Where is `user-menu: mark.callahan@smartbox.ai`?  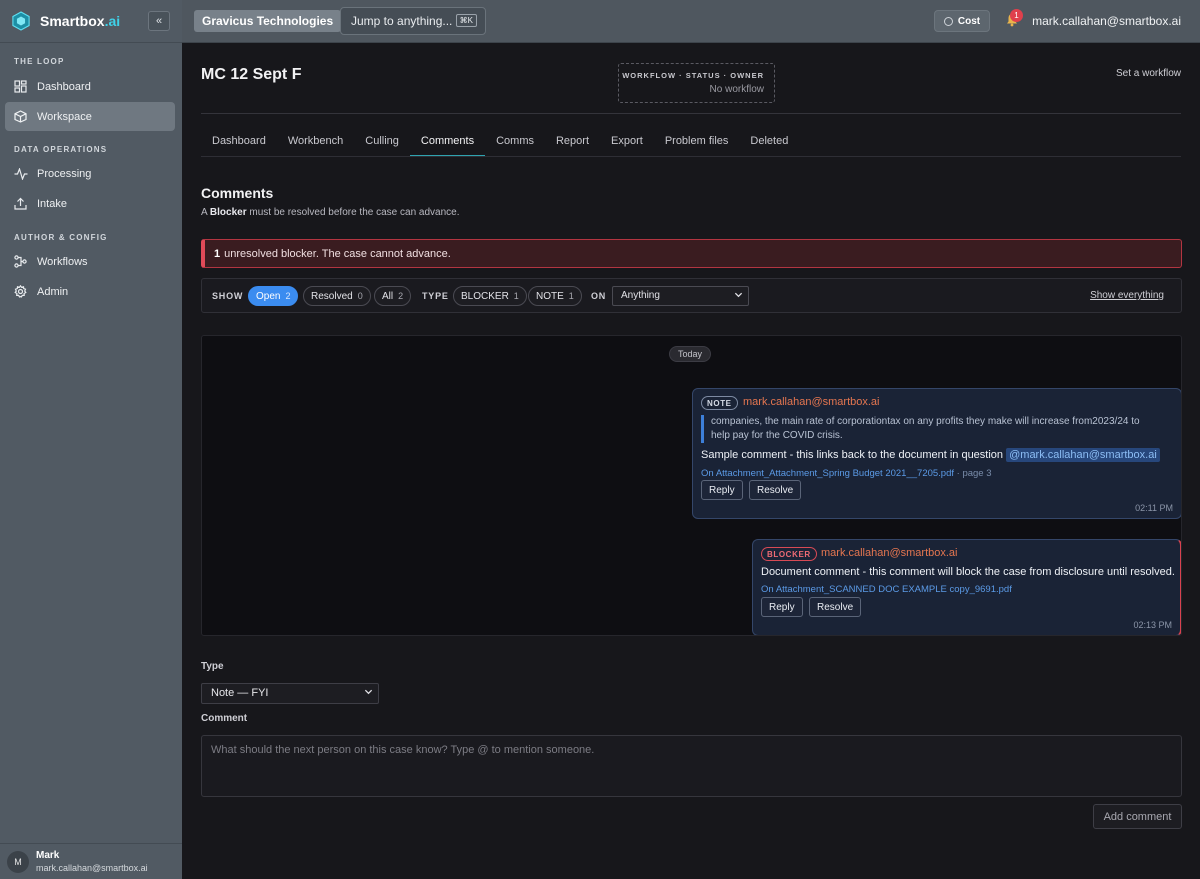 user-menu: mark.callahan@smartbox.ai is located at coordinates (1106, 21).